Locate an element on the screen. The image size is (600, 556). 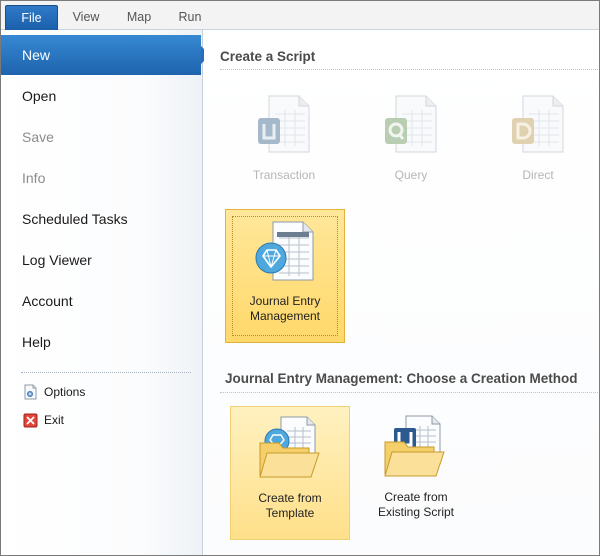
transaction-tile: Transaction is located at coordinates (284, 136).